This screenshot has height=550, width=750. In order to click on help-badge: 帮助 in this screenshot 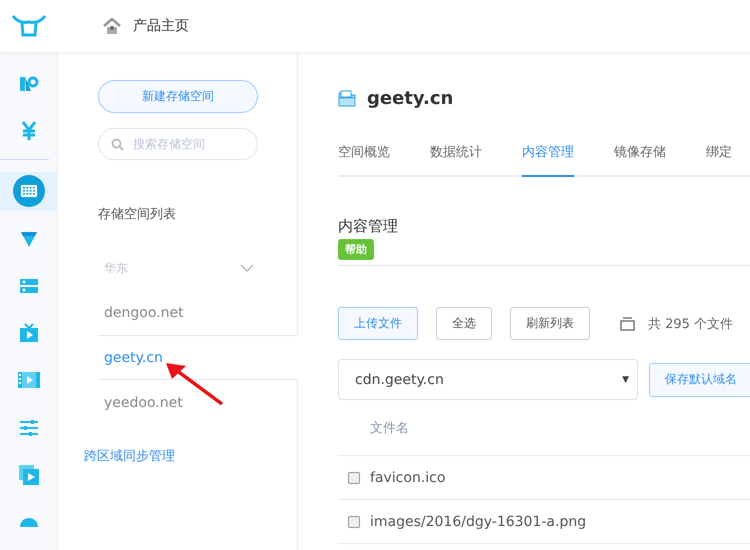, I will do `click(356, 249)`.